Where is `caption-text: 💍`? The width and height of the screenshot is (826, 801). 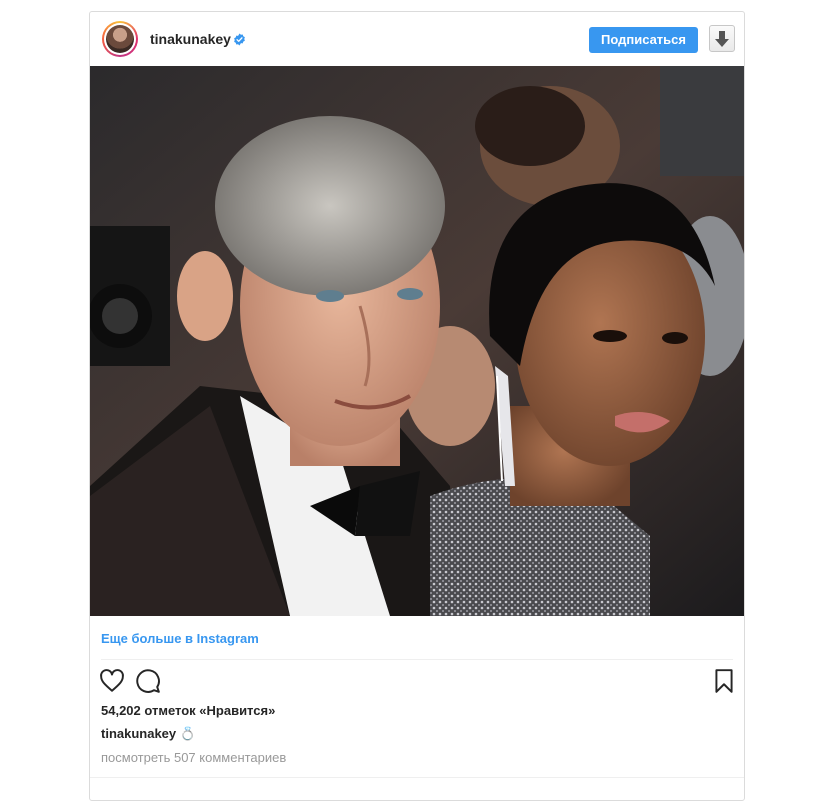
caption-text: 💍 is located at coordinates (187, 733).